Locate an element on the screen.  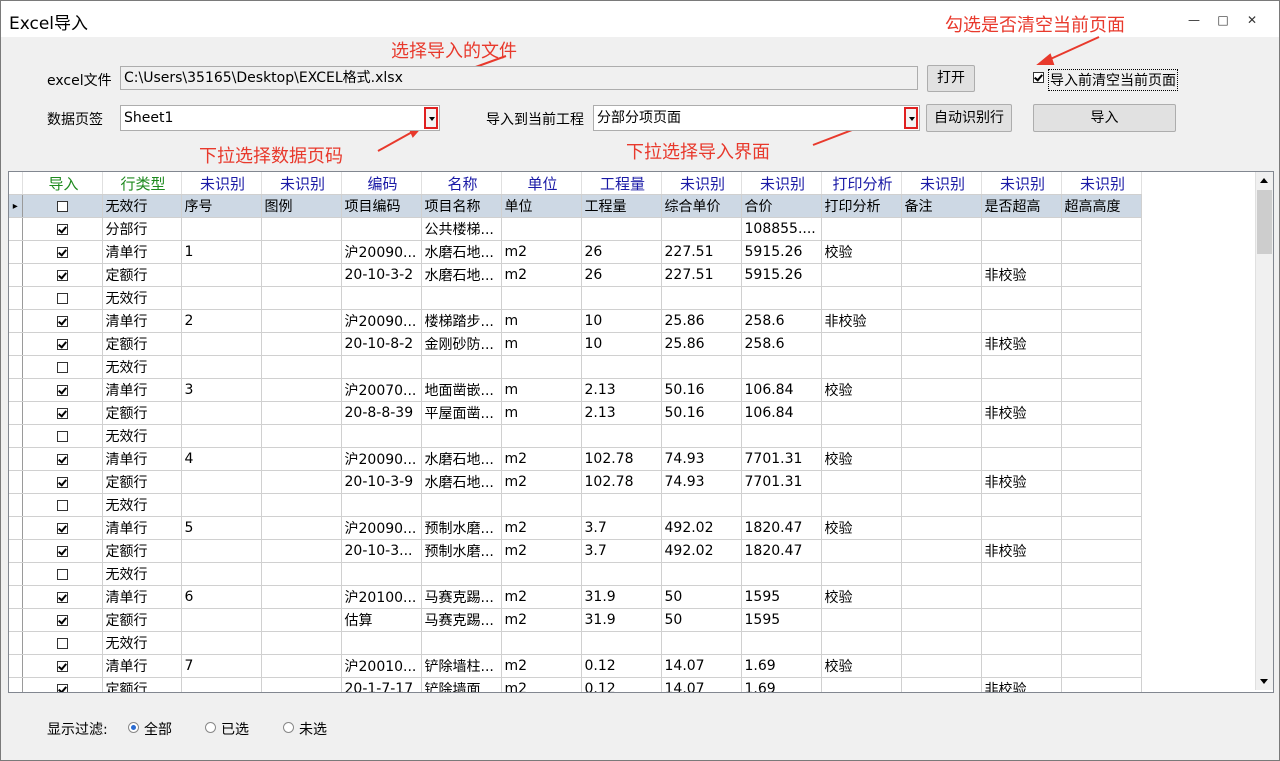
grid-cell: 14.07 is located at coordinates (701, 666).